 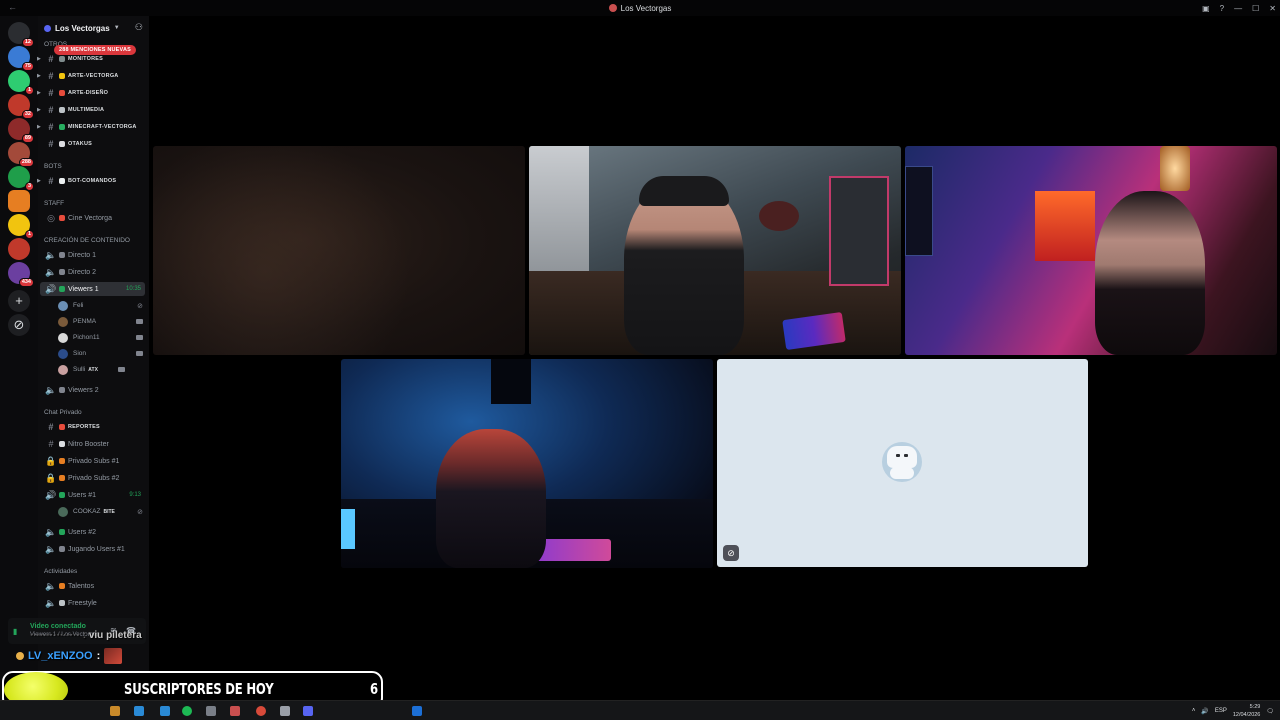 What do you see at coordinates (1270, 711) in the screenshot?
I see `notification-icon: 🗨` at bounding box center [1270, 711].